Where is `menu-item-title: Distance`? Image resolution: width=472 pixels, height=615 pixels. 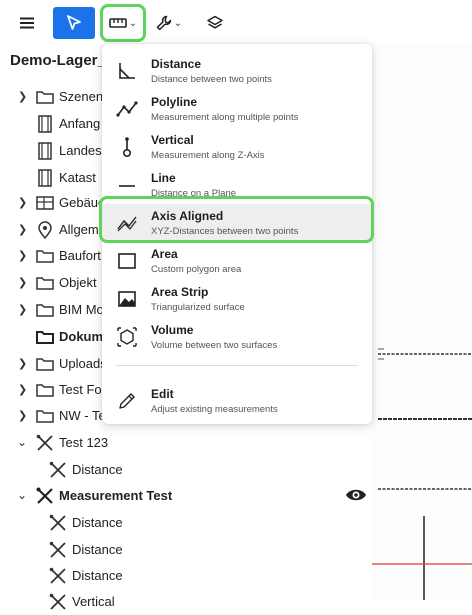
menu-item-title: Distance is located at coordinates (176, 64).